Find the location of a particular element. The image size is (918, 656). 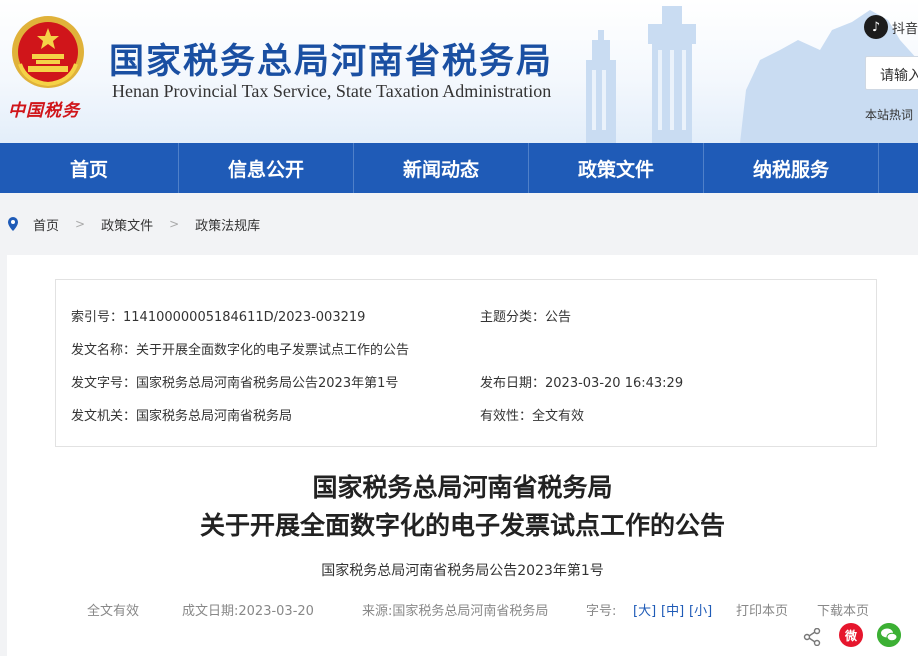

site-title: 国家税务总局河南省税务局 is located at coordinates (331, 58).